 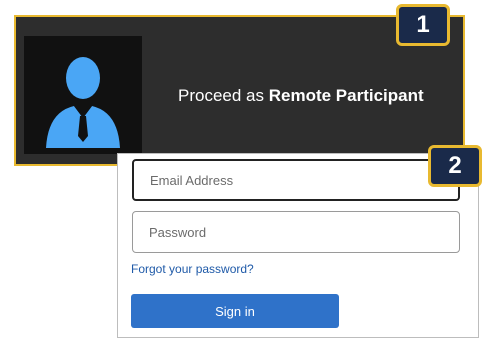 What do you see at coordinates (192, 269) in the screenshot?
I see `forgot-password-link: Forgot your password?` at bounding box center [192, 269].